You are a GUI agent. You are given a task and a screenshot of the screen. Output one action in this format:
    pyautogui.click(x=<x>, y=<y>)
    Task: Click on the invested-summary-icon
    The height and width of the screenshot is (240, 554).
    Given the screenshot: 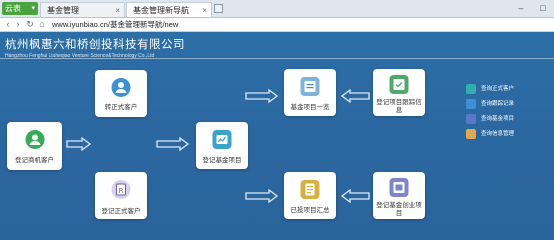 What is the action you would take?
    pyautogui.click(x=310, y=189)
    